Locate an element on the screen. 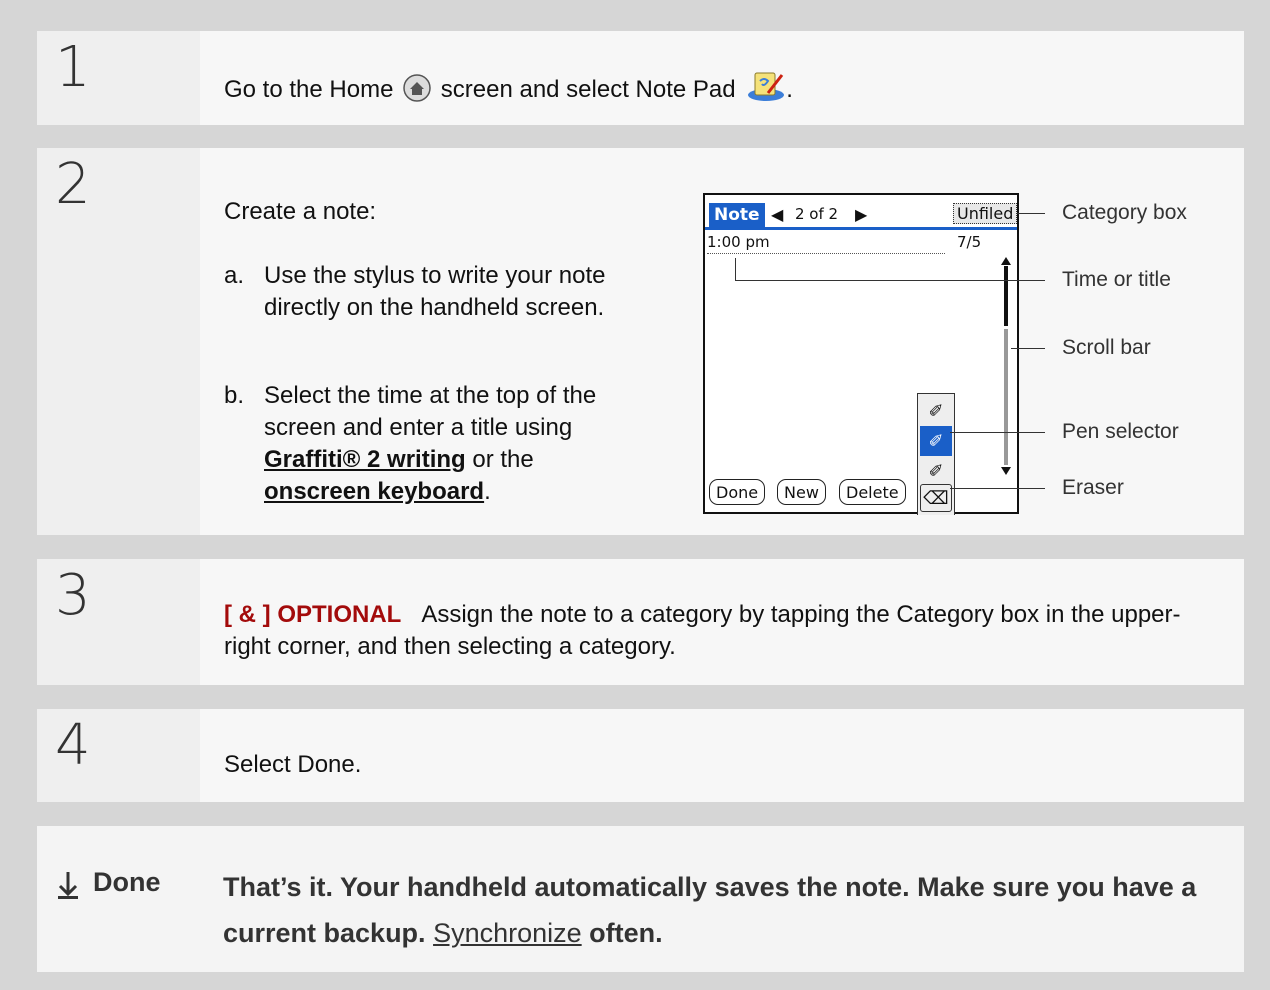 The height and width of the screenshot is (990, 1270). step-4-text: Select Done. is located at coordinates (293, 764).